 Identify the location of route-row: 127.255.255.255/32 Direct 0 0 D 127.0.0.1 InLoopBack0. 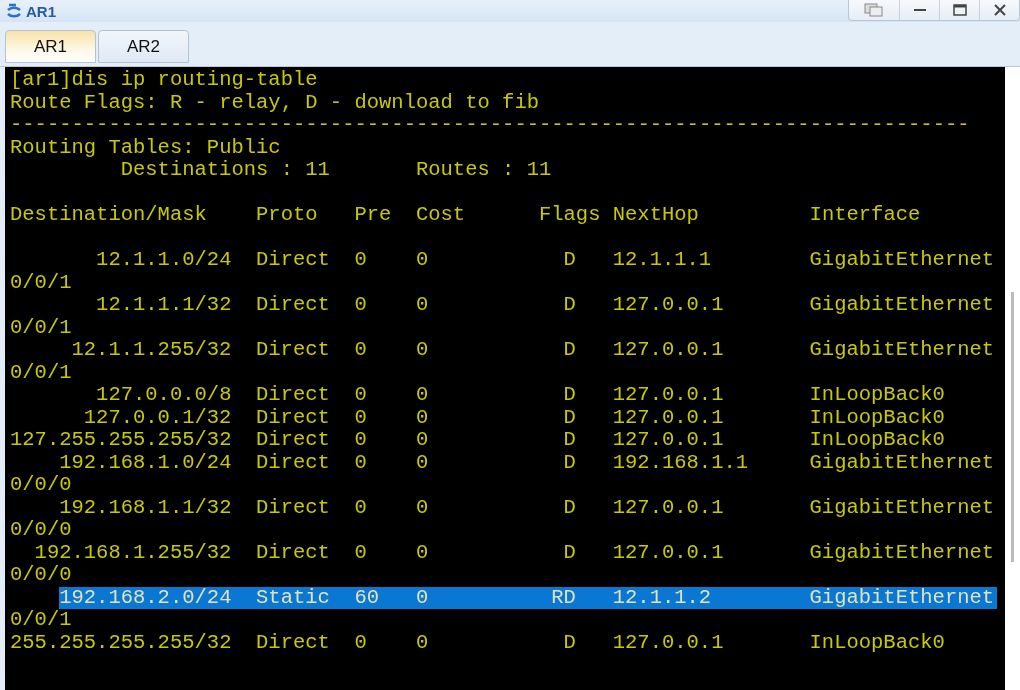
(503, 440).